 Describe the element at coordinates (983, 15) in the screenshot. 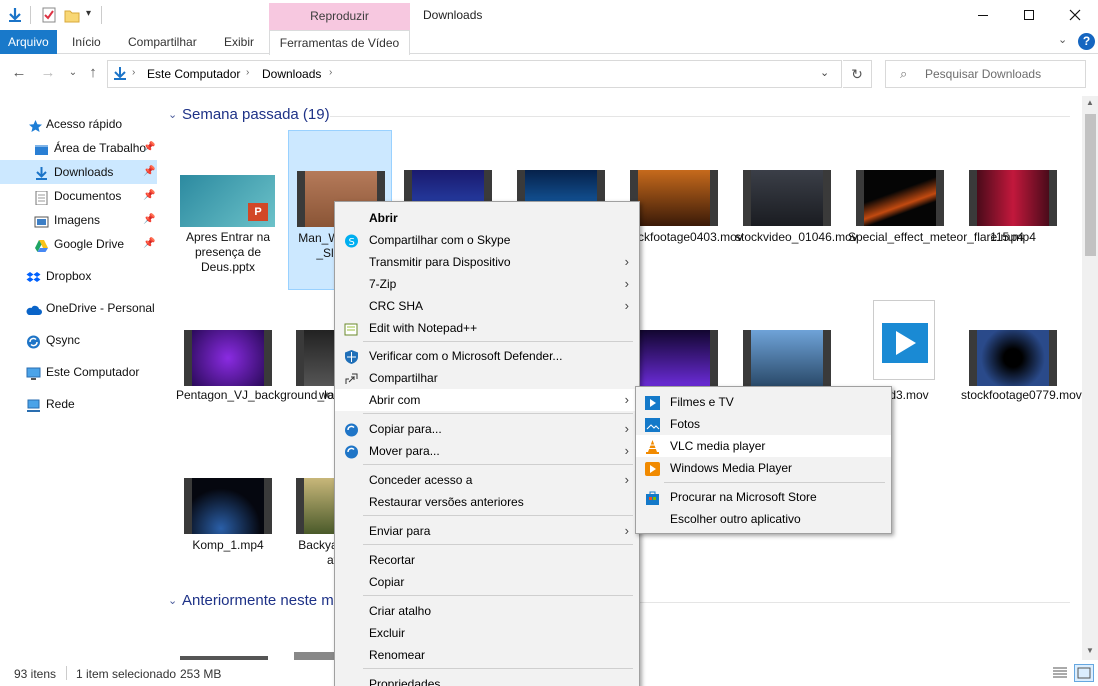

I see `minimize-button` at that location.